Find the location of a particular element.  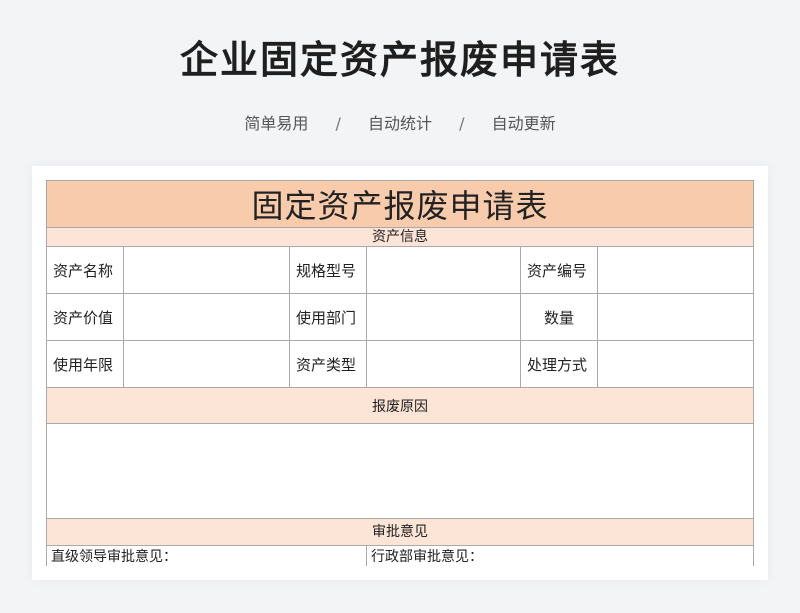

label-asset-number: 资产编号 is located at coordinates (559, 270).